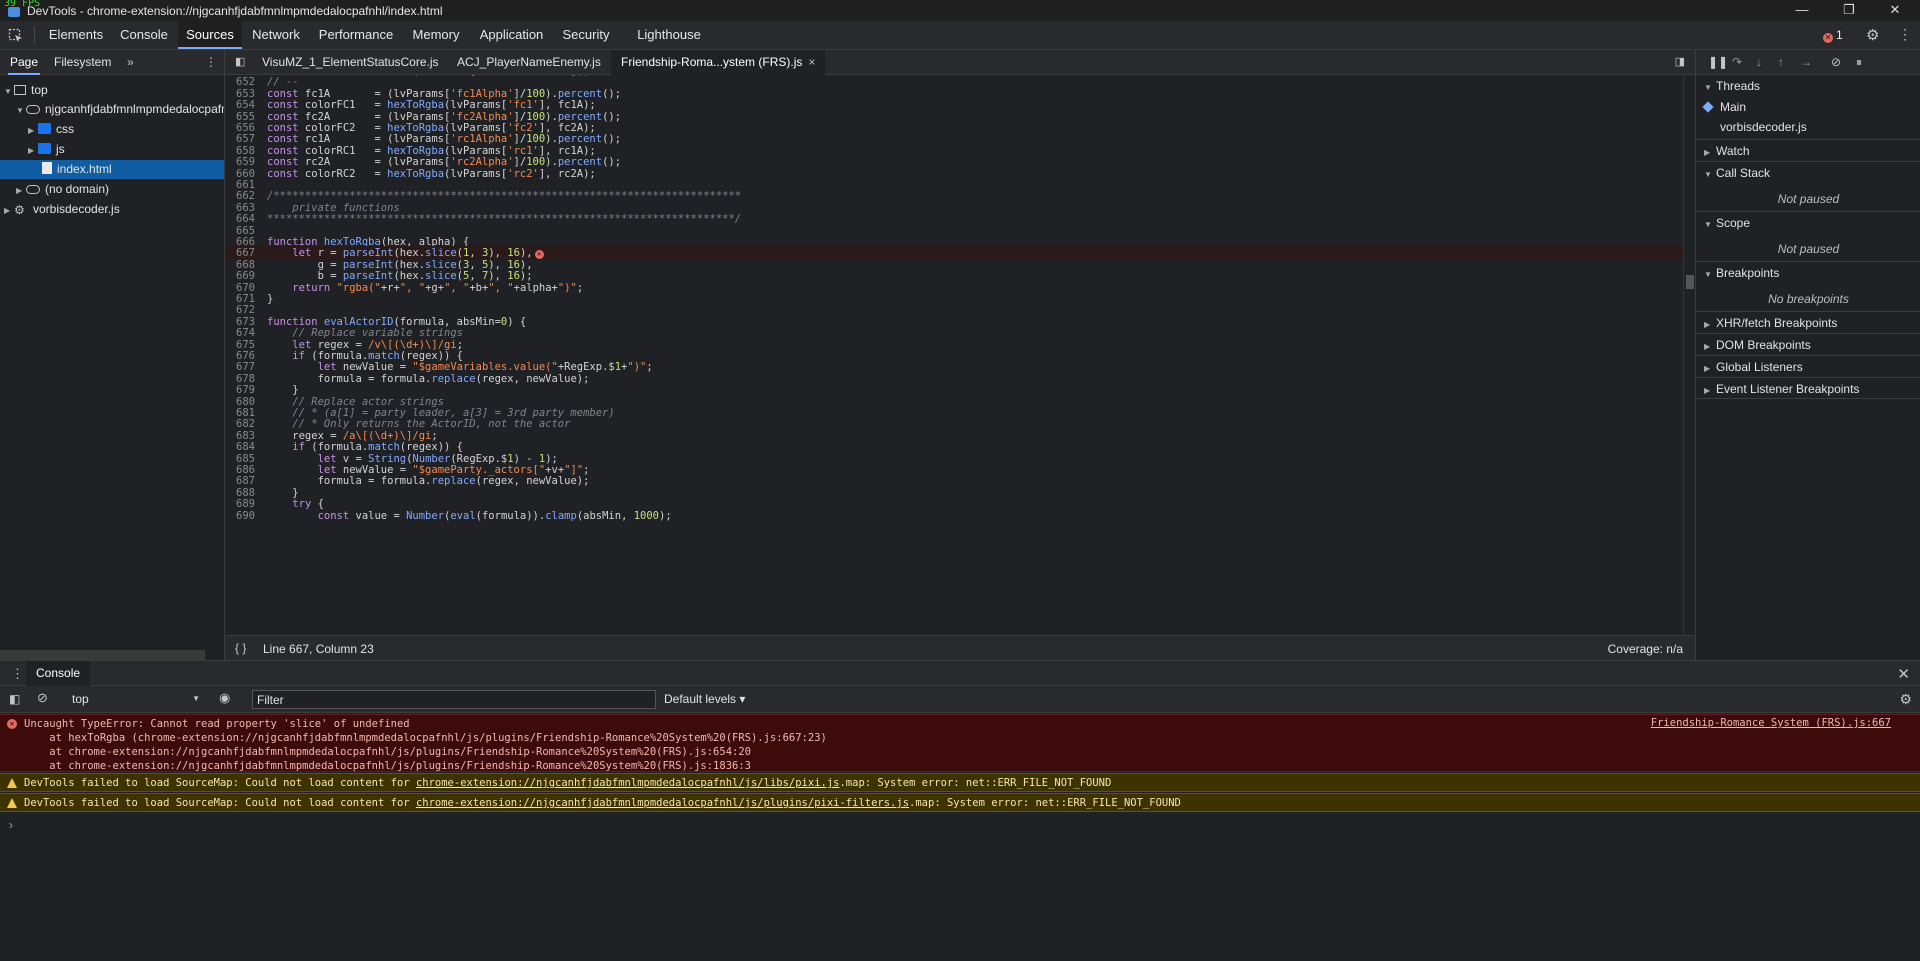 This screenshot has width=1920, height=961. I want to click on navigator-horizontal-scrollbar, so click(102, 655).